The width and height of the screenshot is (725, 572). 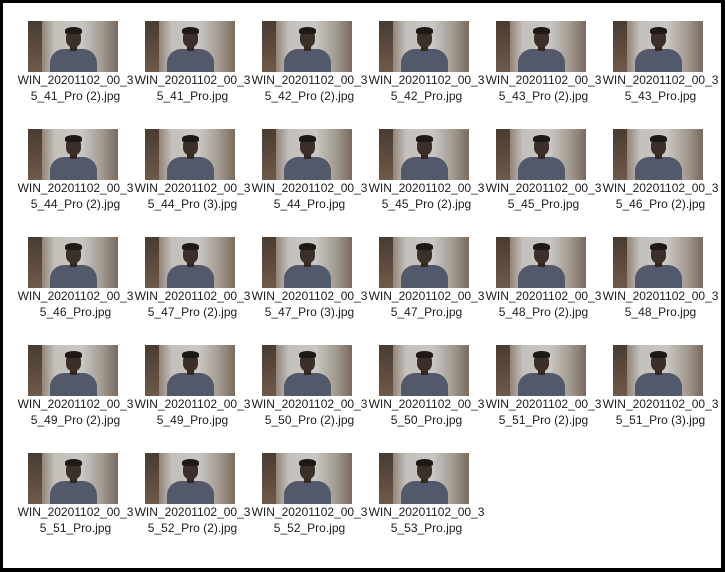 I want to click on file-name: WIN_20201102_00_35_51_Pro.jpg, so click(x=75, y=520).